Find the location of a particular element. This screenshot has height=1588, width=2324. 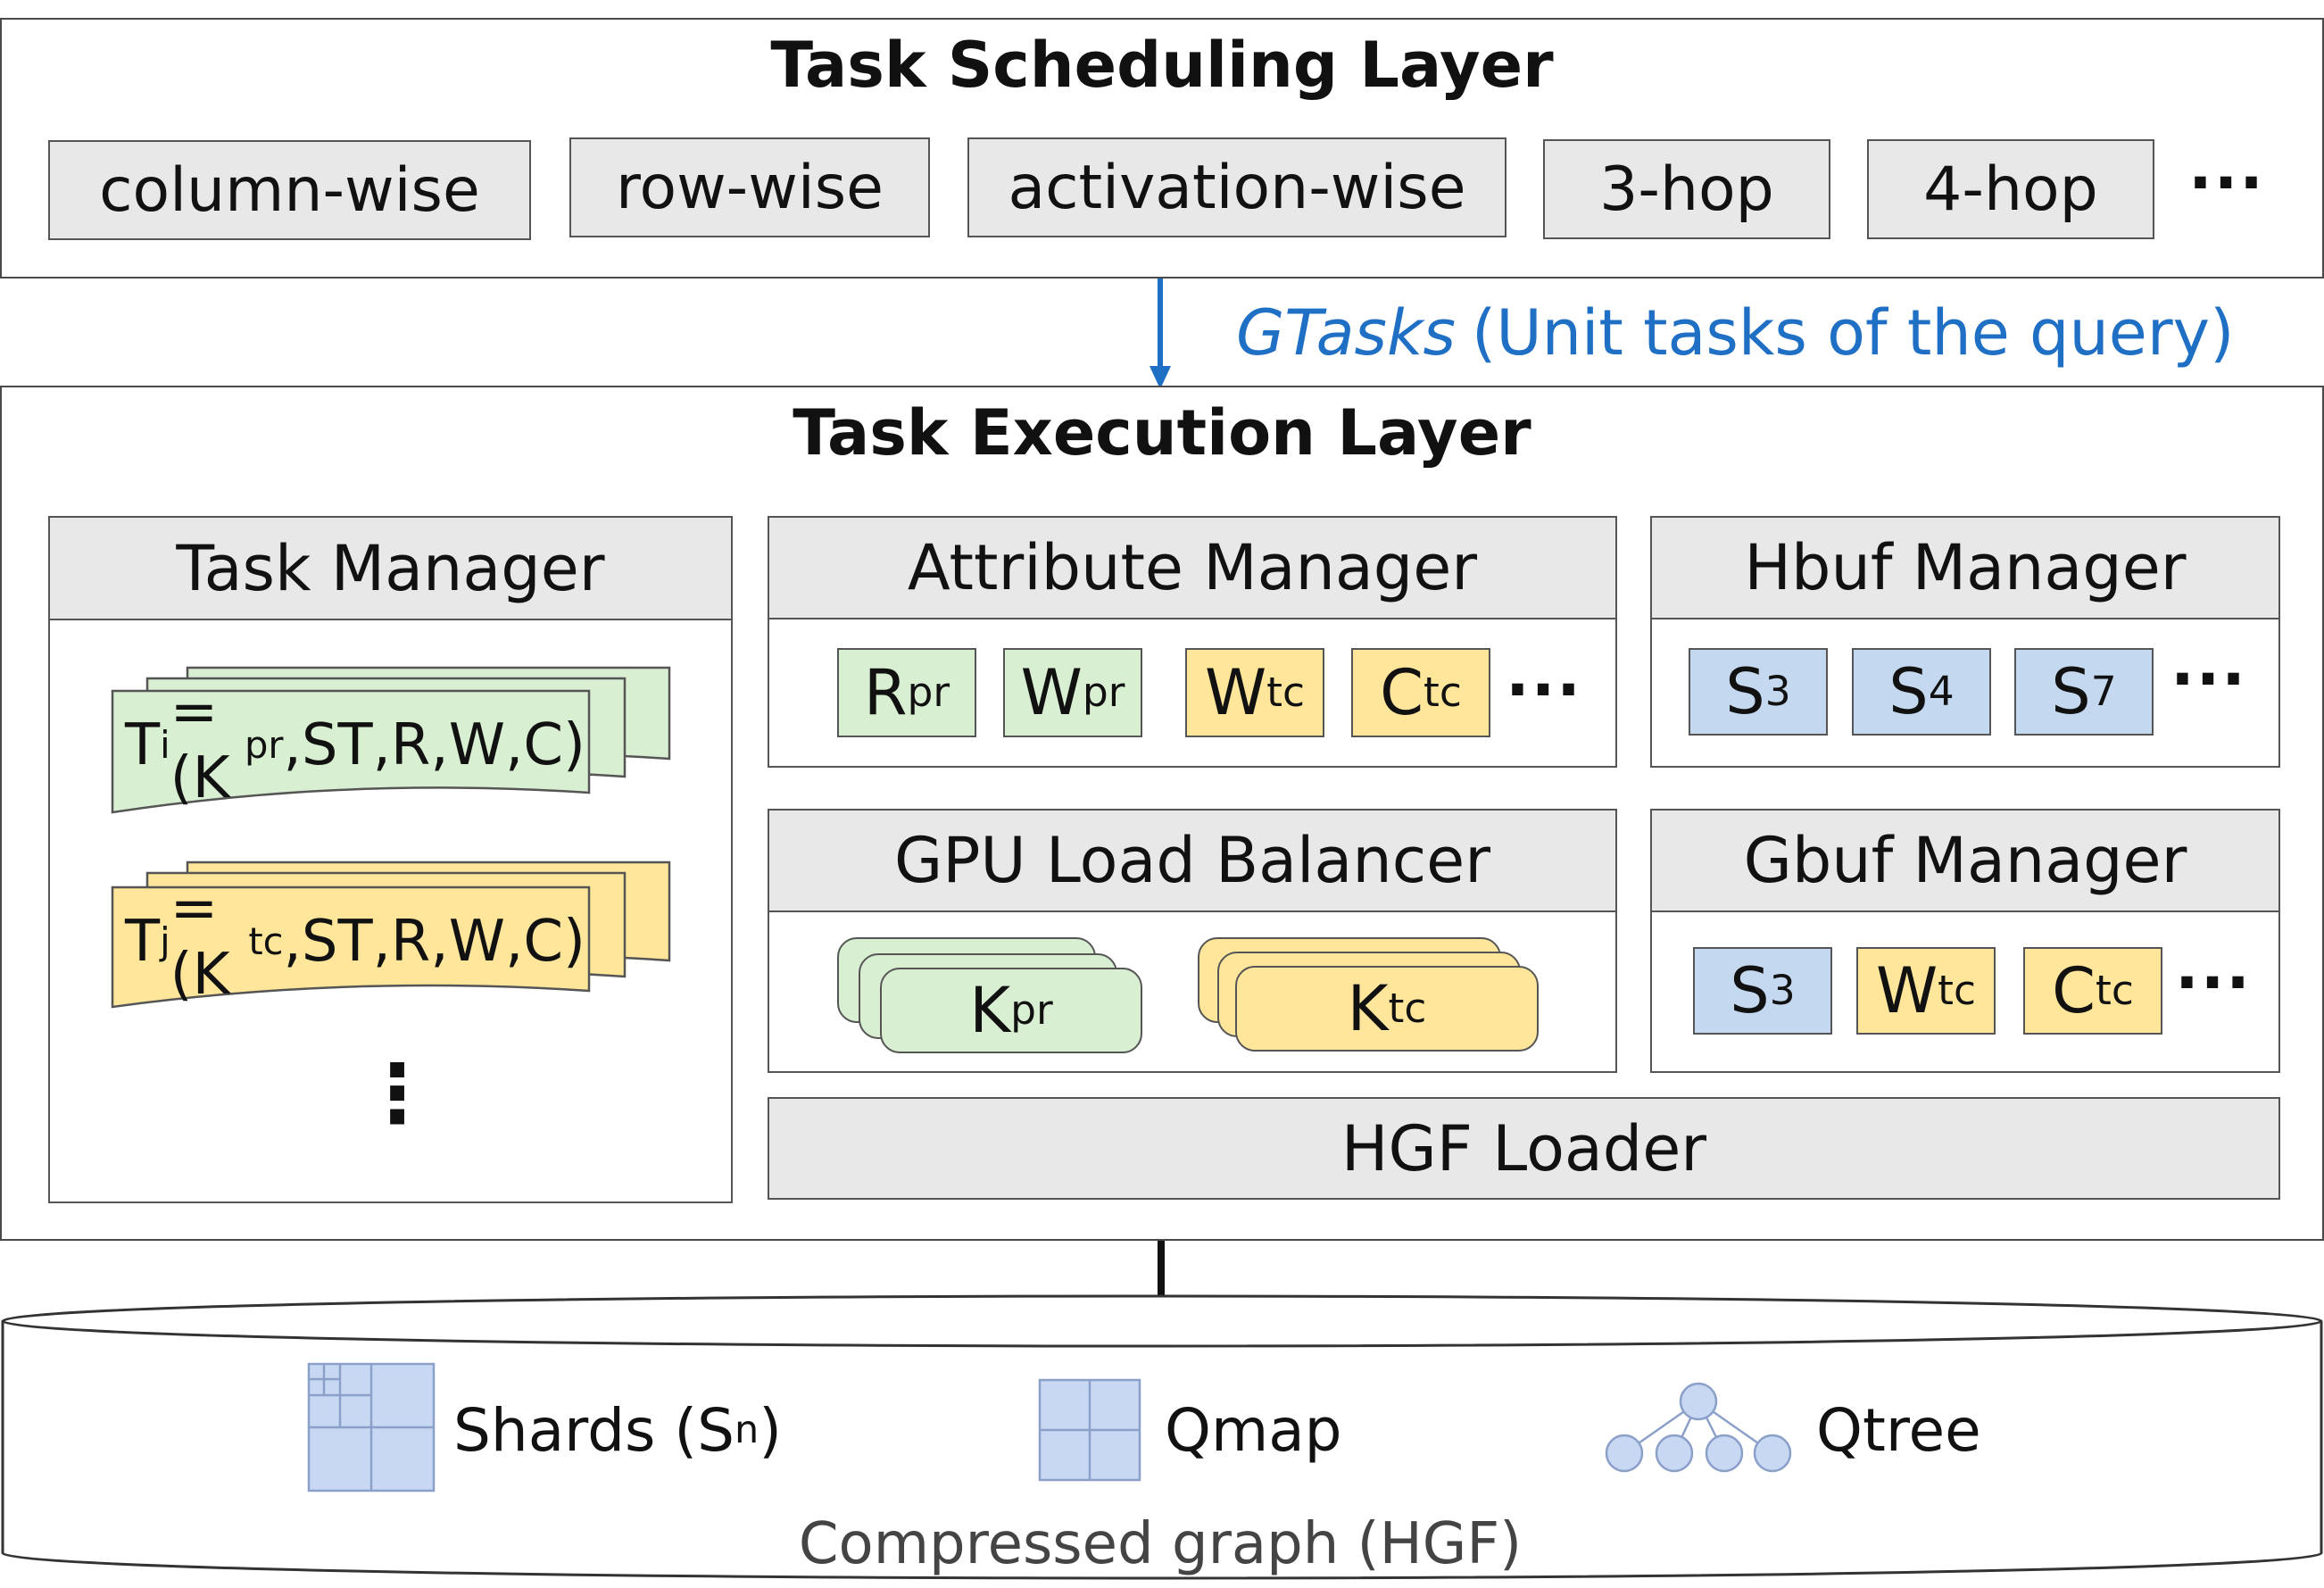

scheduling-layer-title: Task Scheduling Layer is located at coordinates (1162, 65).